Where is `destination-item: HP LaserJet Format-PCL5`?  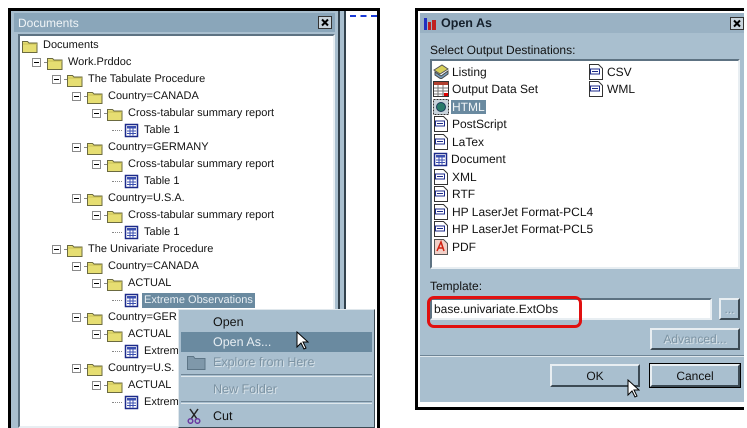
destination-item: HP LaserJet Format-PCL5 is located at coordinates (522, 229).